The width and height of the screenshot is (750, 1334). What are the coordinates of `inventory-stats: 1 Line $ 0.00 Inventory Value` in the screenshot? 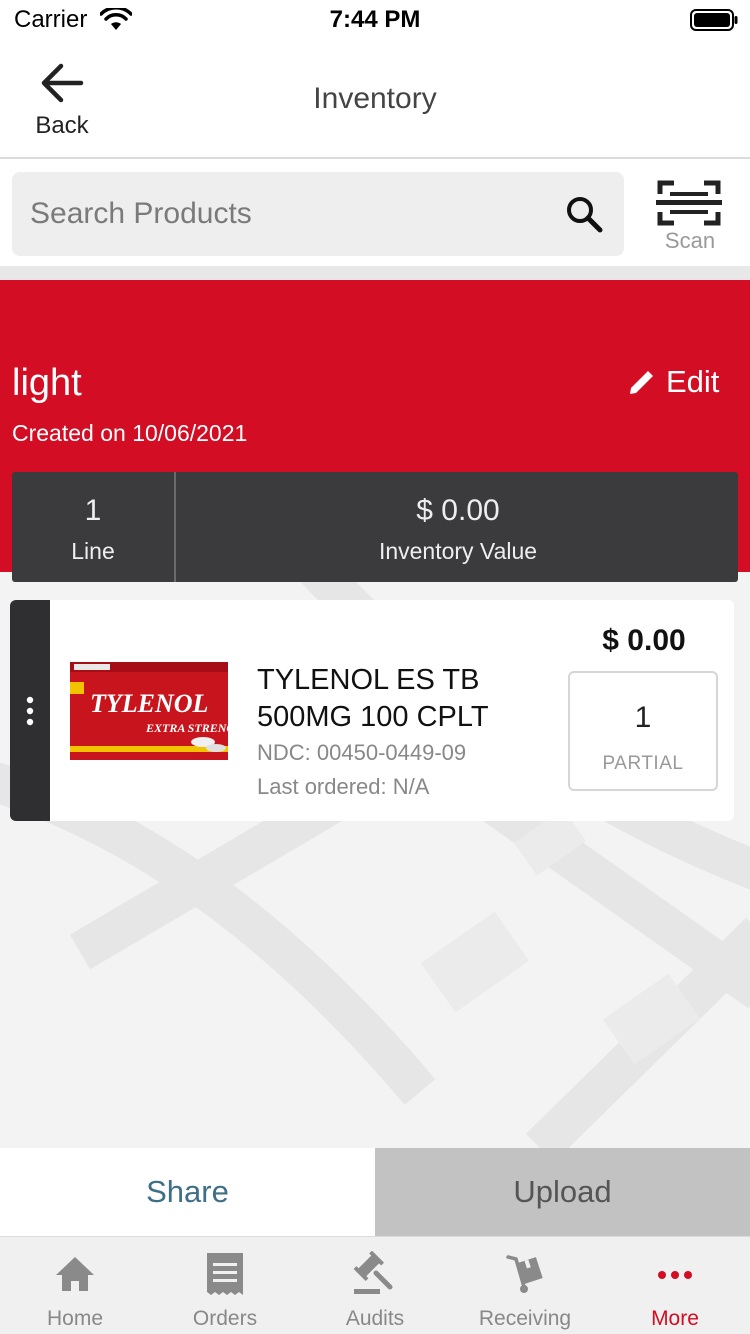 It's located at (375, 527).